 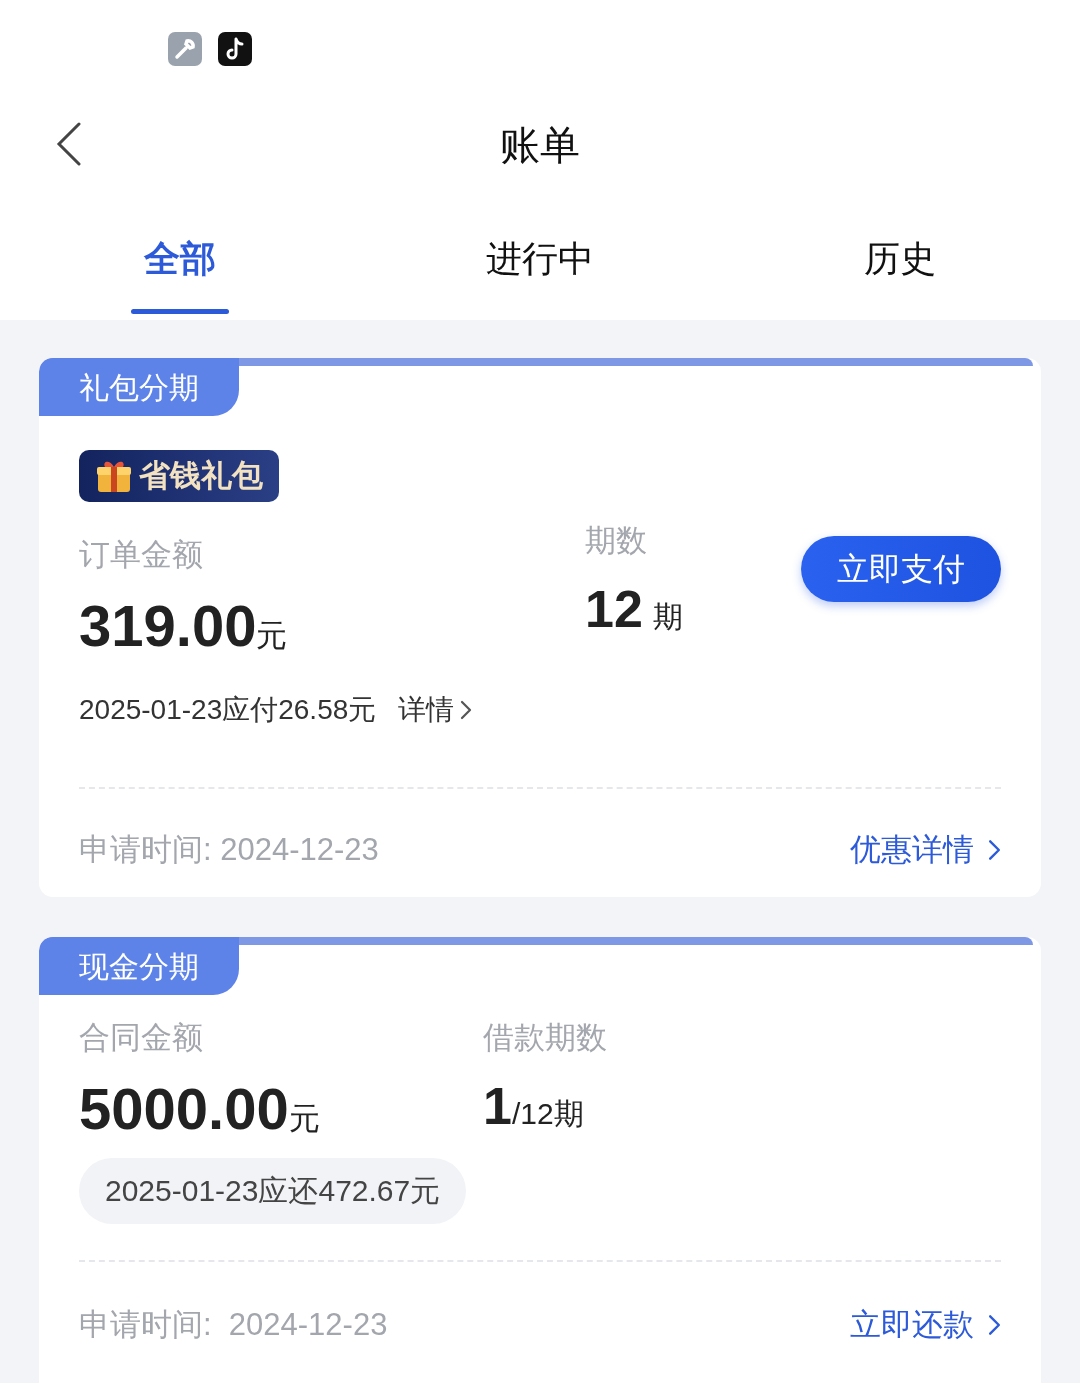 I want to click on repay-now-link: 立即还款, so click(x=925, y=1324).